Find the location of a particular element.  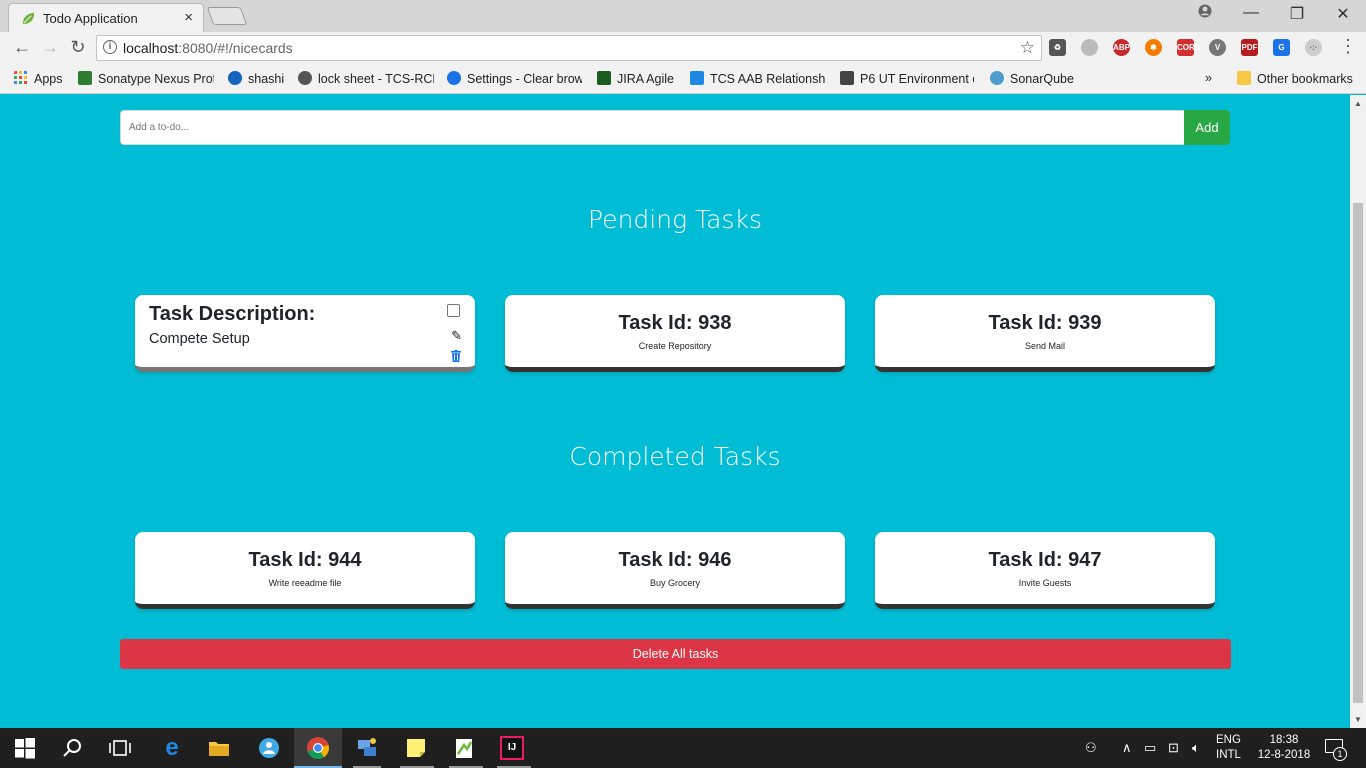

task-id: Task Id: 938 is located at coordinates (675, 323).